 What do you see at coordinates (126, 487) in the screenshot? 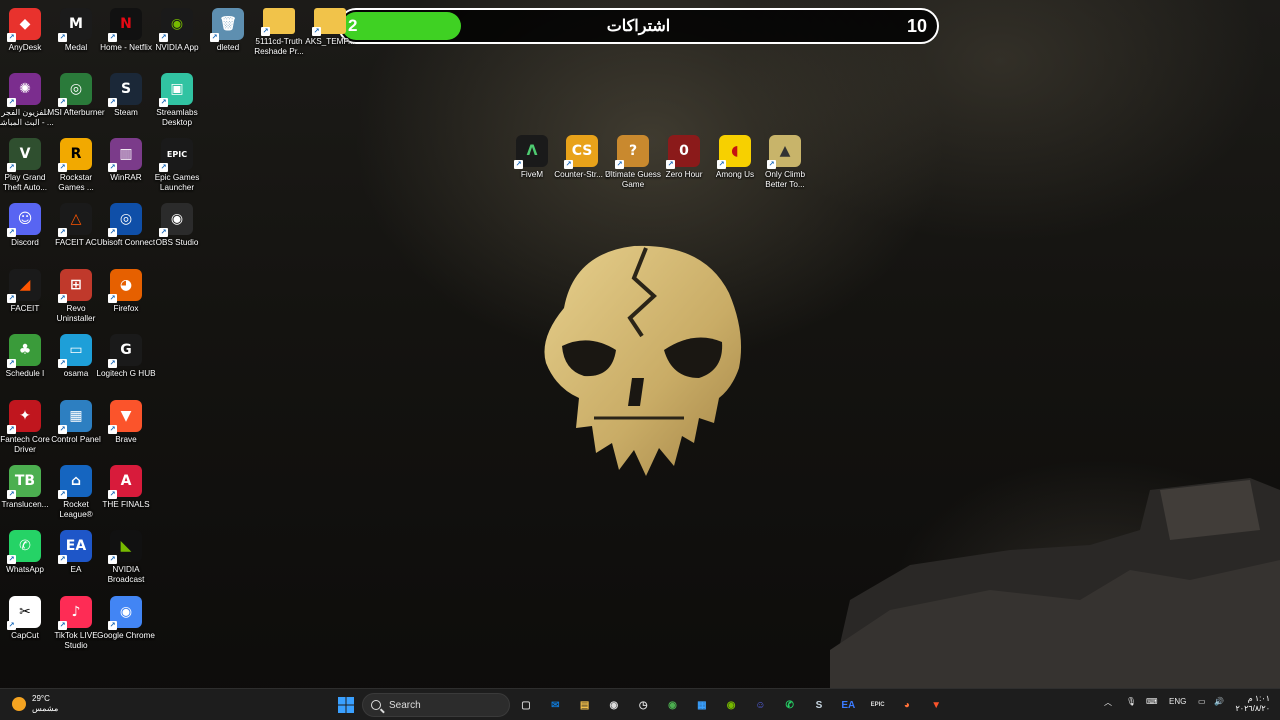
I see `desktop-icon: A ↗ THE FINALS` at bounding box center [126, 487].